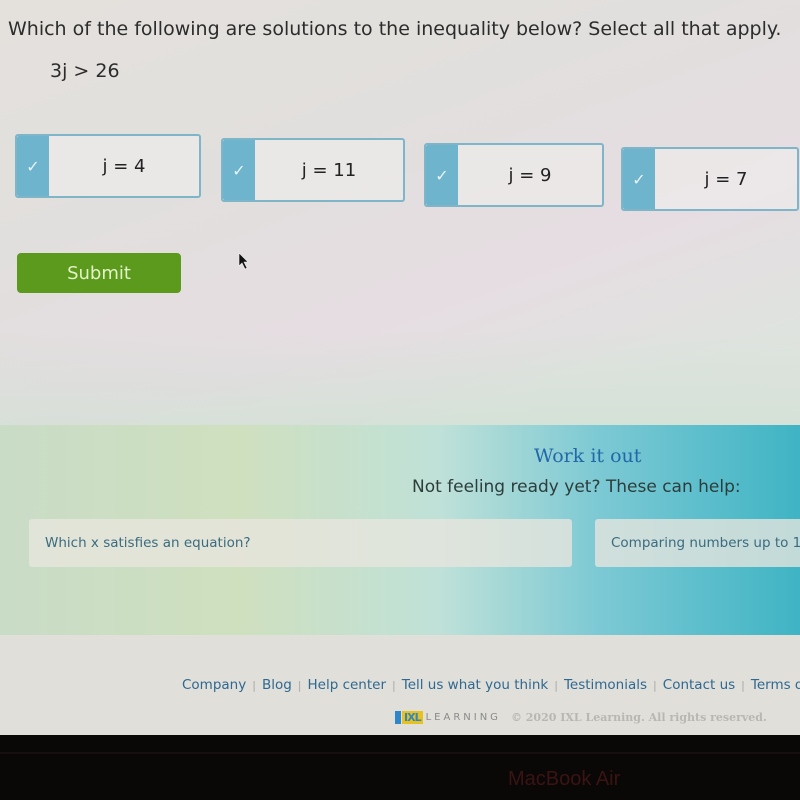 The height and width of the screenshot is (800, 800). I want to click on logo-bar, so click(398, 717).